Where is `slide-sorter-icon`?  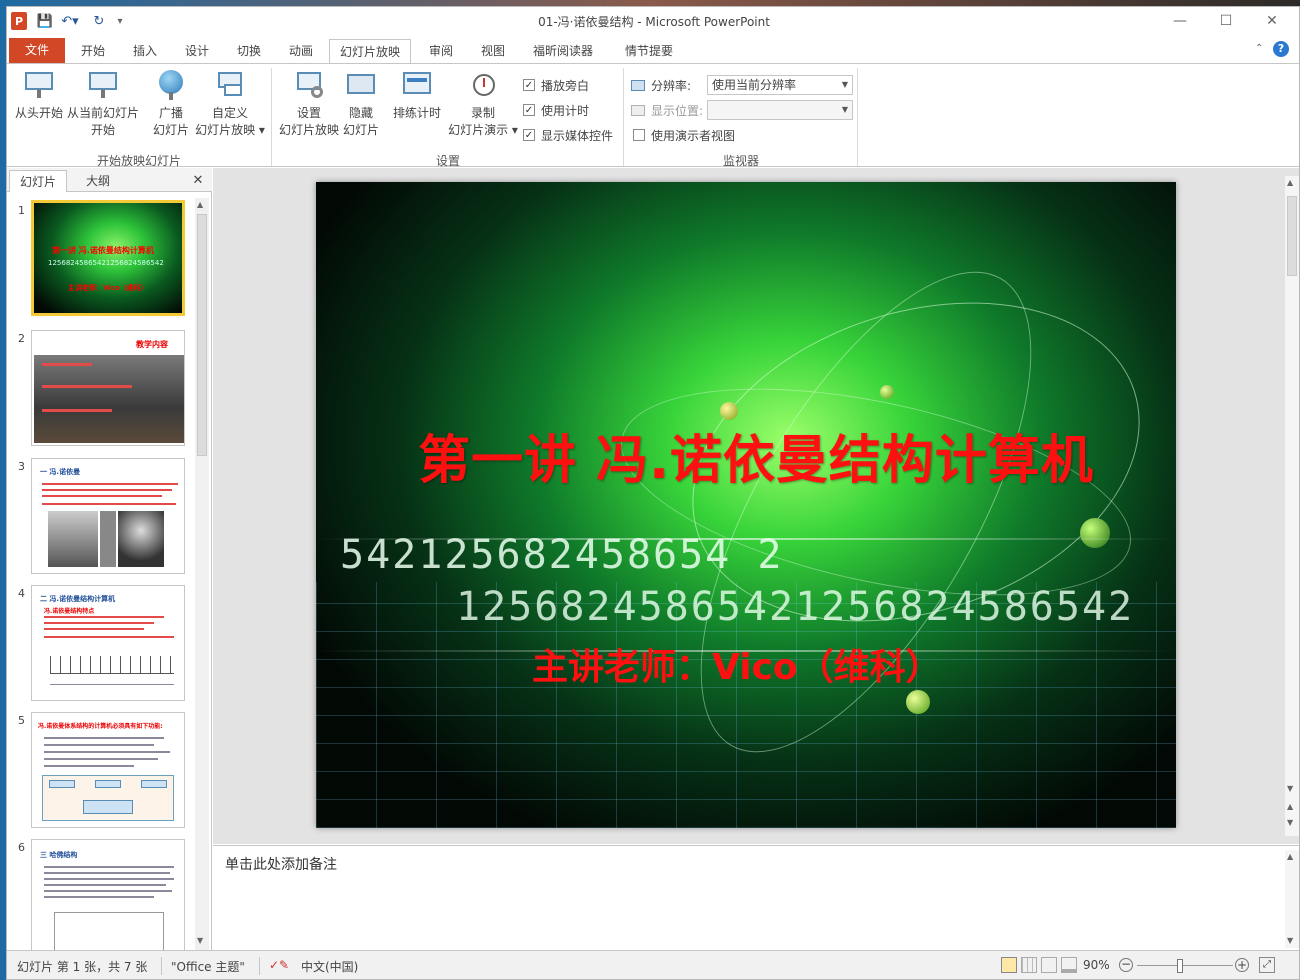 slide-sorter-icon is located at coordinates (1029, 965).